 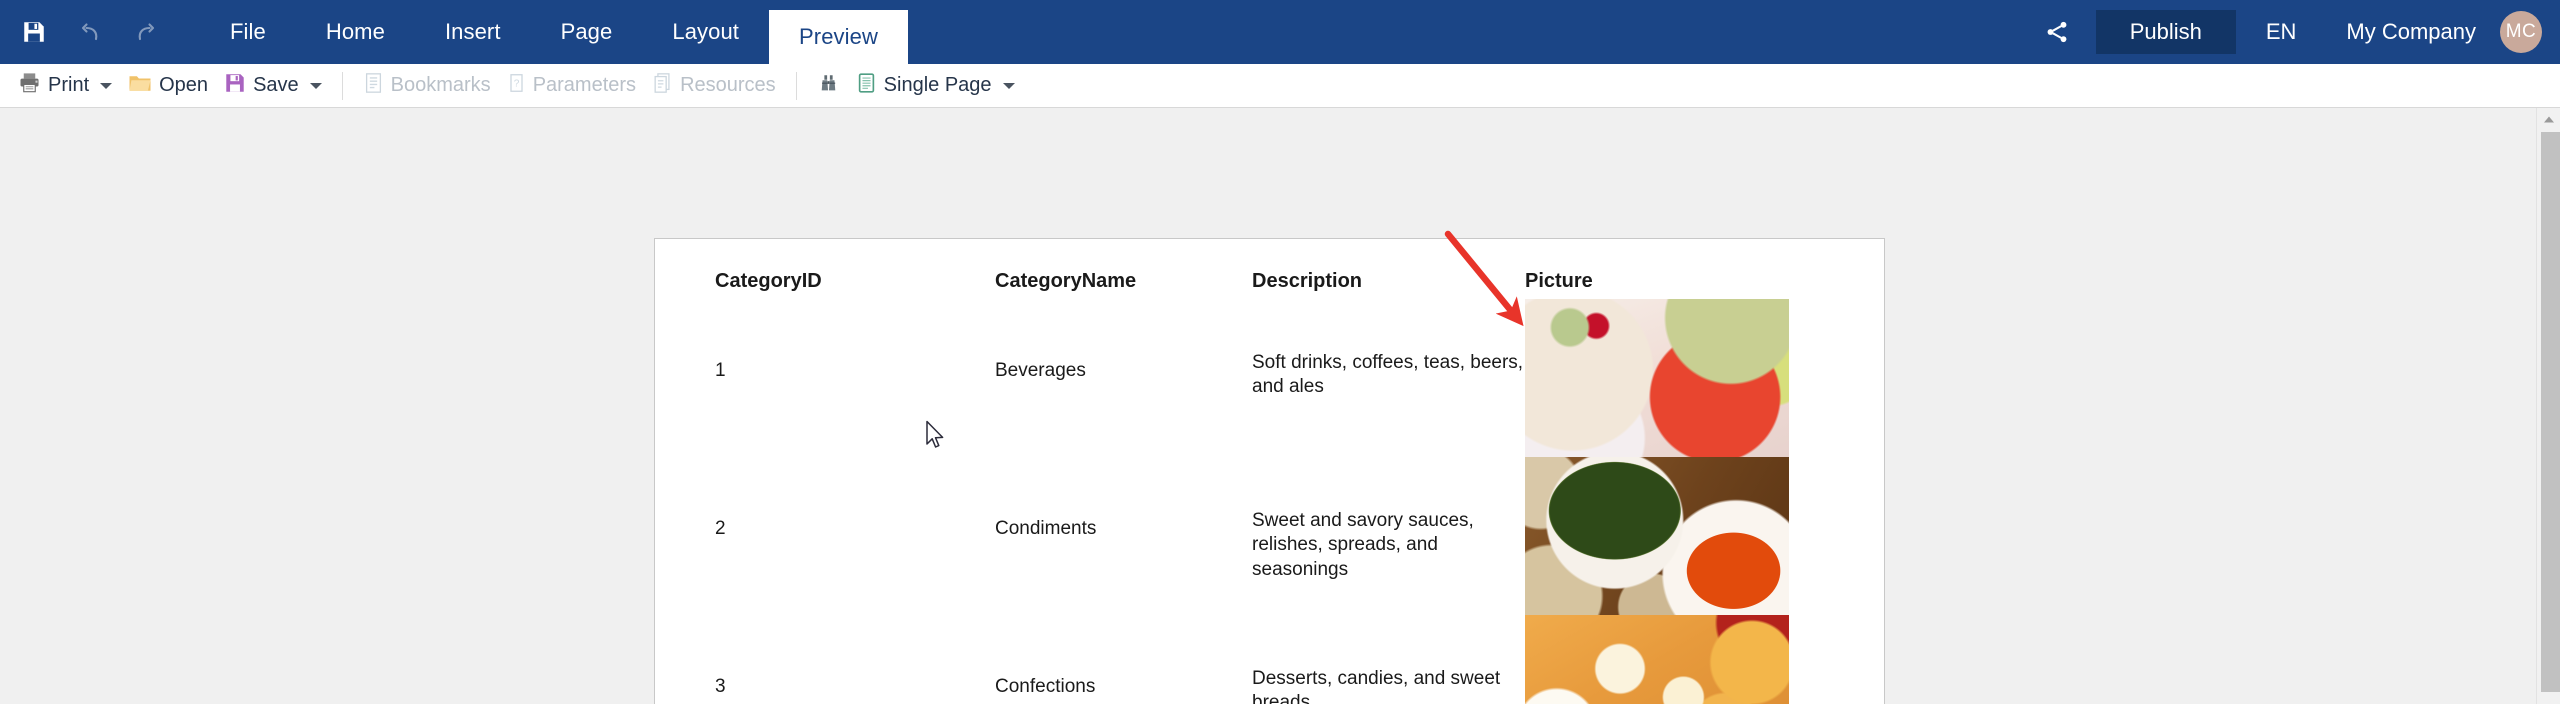 I want to click on tab-layout: Layout, so click(x=705, y=32).